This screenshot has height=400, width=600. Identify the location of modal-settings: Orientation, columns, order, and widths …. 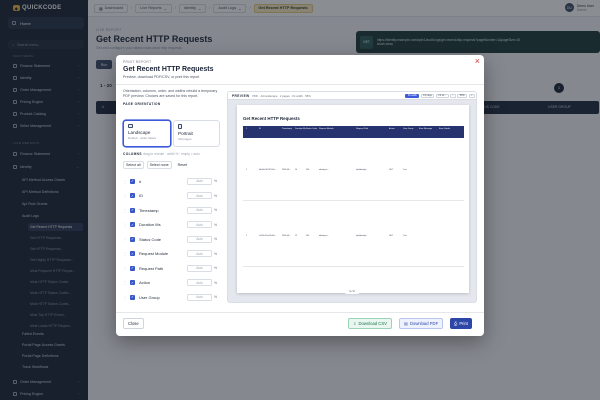
(173, 97).